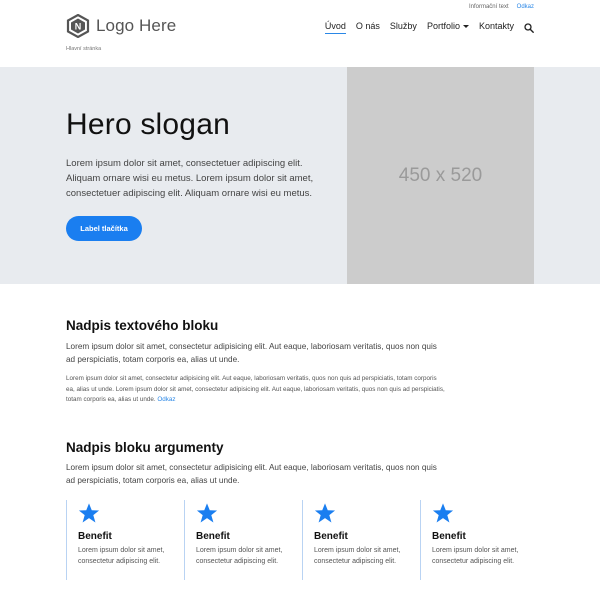  I want to click on info-text: Informační text, so click(488, 7).